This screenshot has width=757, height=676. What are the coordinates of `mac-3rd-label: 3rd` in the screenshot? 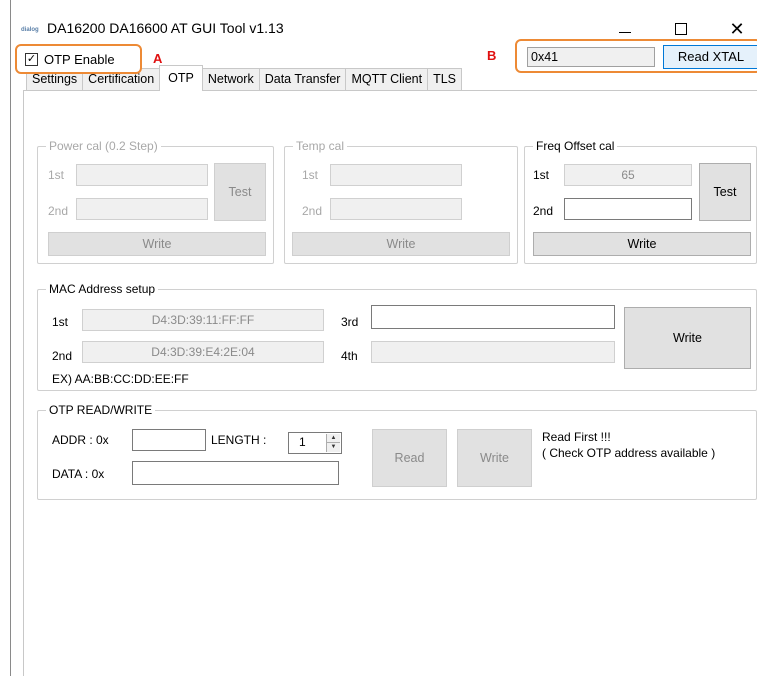 It's located at (350, 322).